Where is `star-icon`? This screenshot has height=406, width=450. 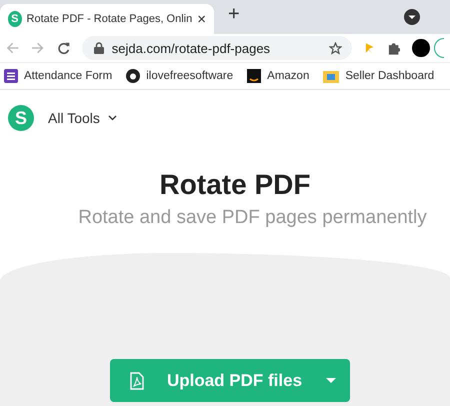 star-icon is located at coordinates (335, 48).